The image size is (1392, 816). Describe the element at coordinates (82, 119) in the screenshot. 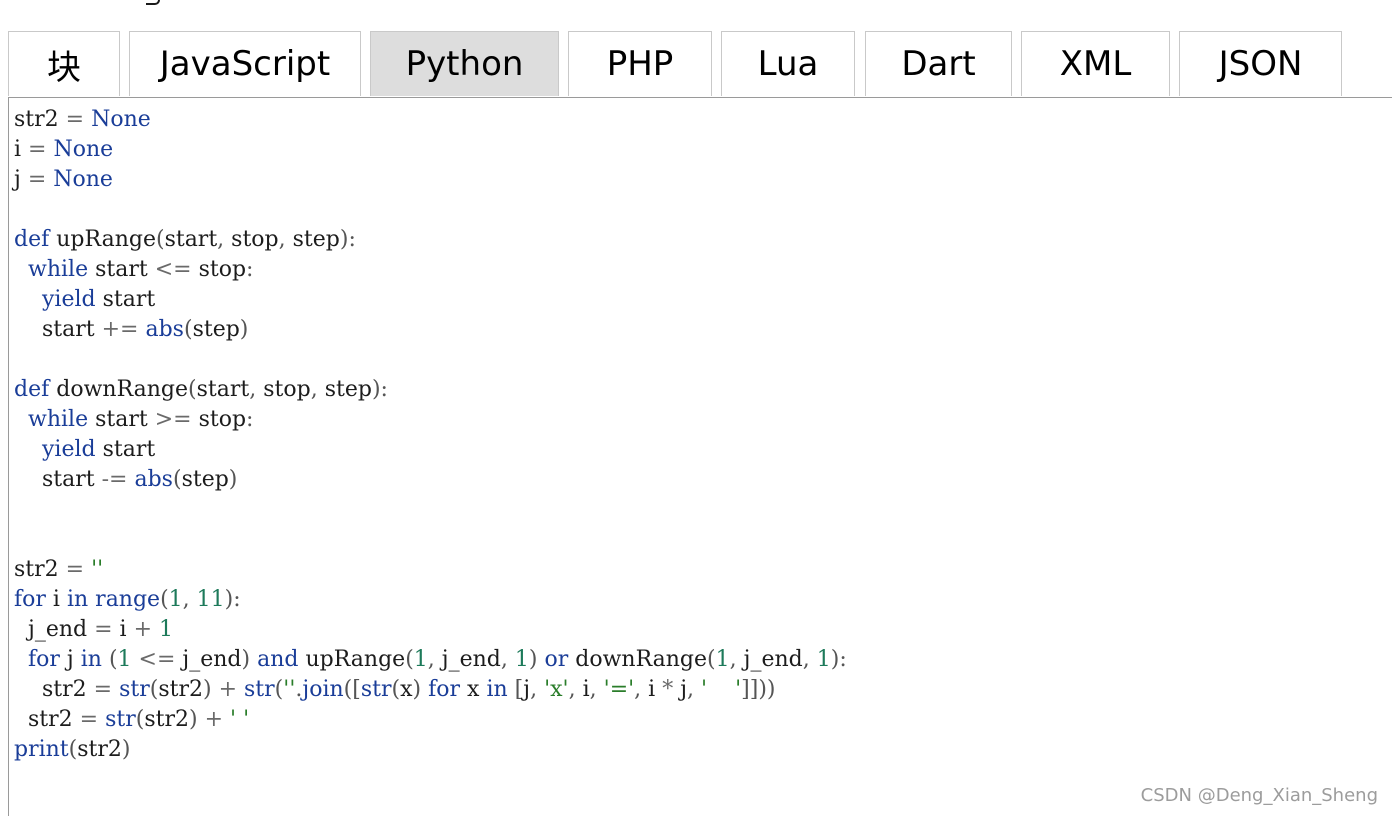

I see `code-line: str2 = None` at that location.